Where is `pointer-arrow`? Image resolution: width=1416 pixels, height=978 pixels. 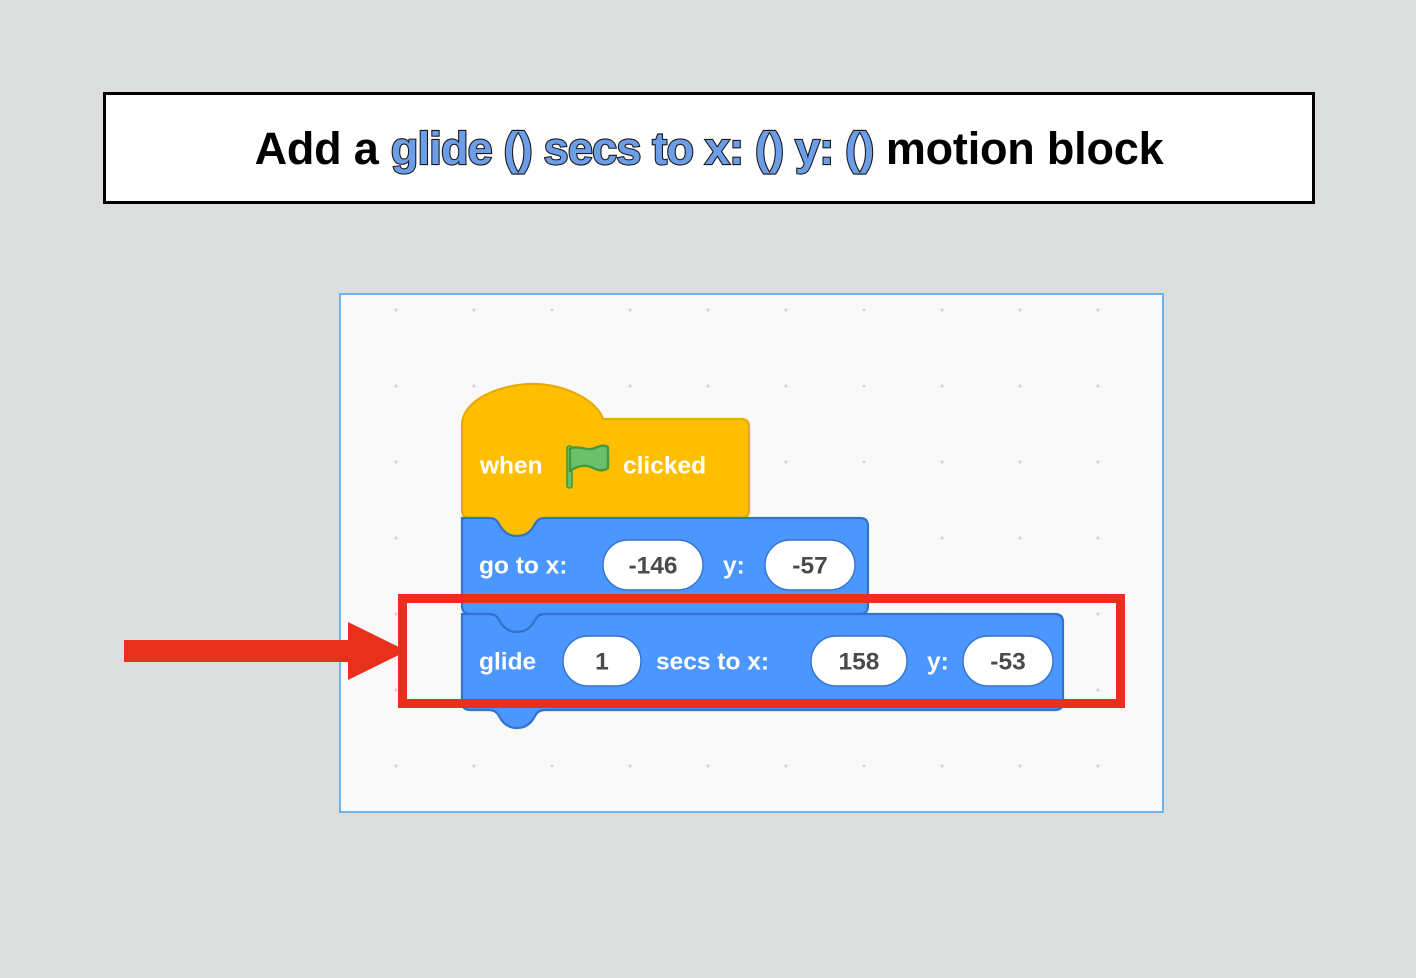
pointer-arrow is located at coordinates (266, 651).